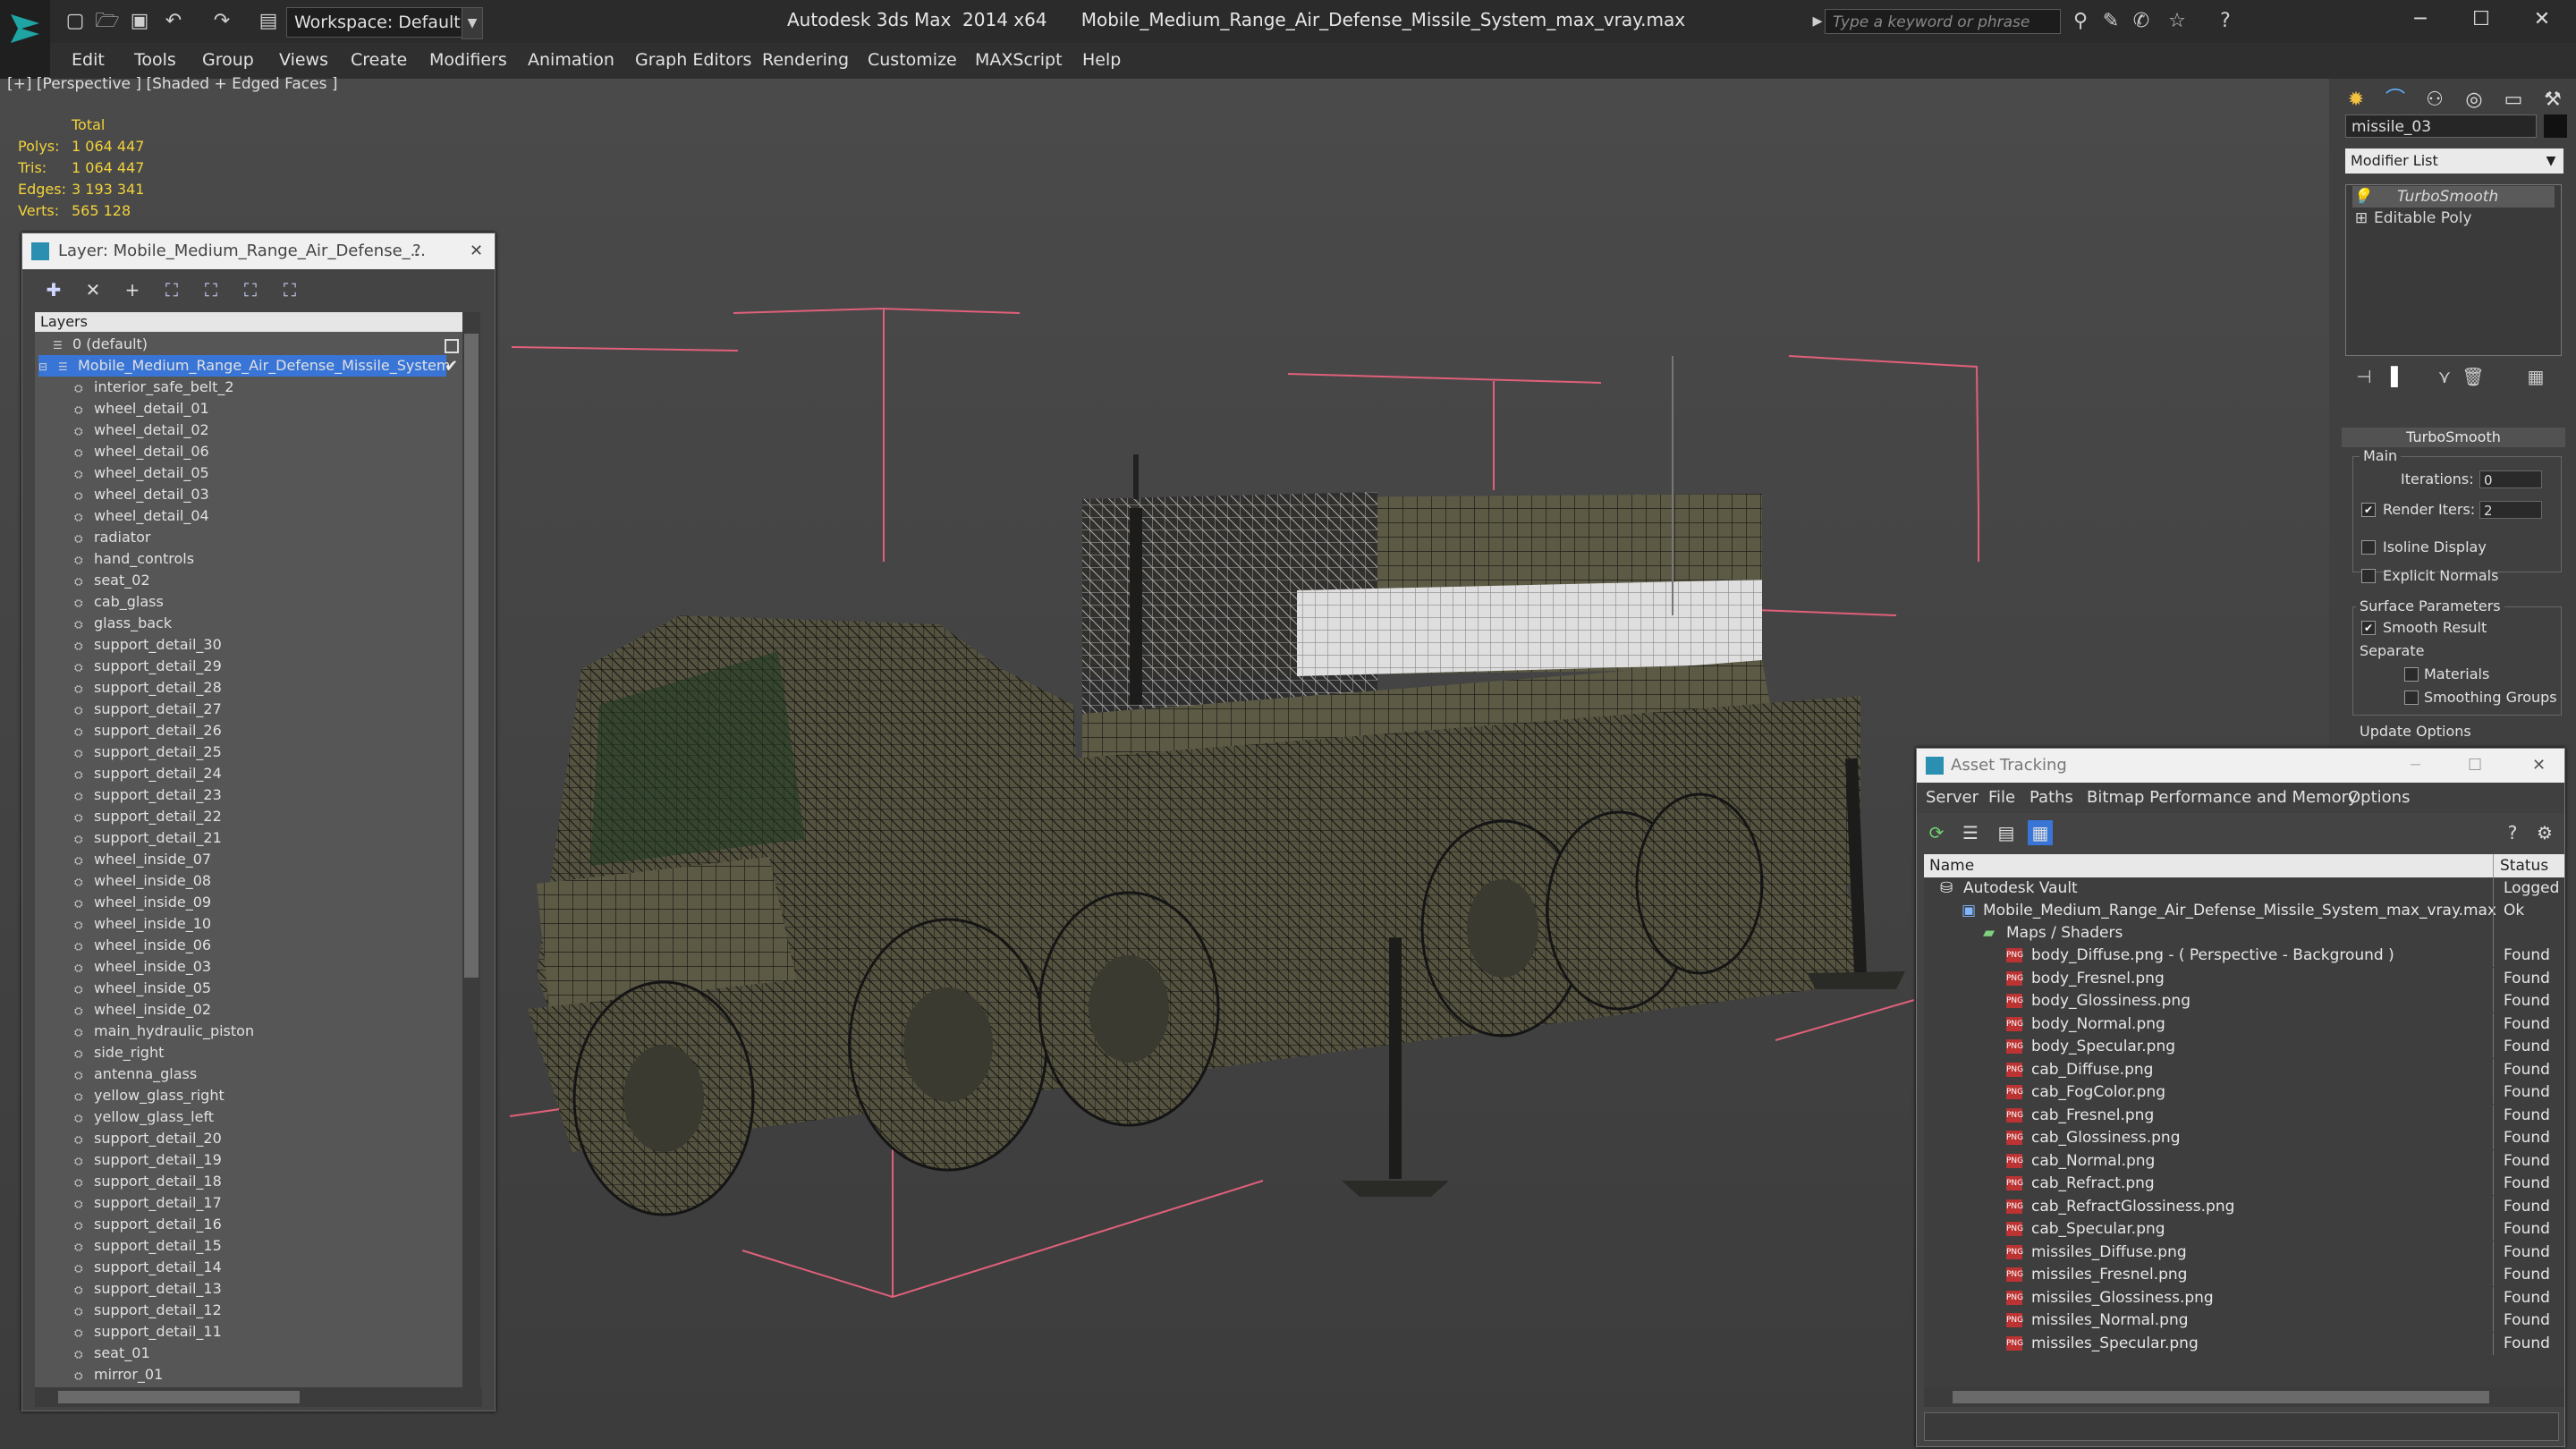  Describe the element at coordinates (2395, 100) in the screenshot. I see `modify-tab-icon: ⌒` at that location.